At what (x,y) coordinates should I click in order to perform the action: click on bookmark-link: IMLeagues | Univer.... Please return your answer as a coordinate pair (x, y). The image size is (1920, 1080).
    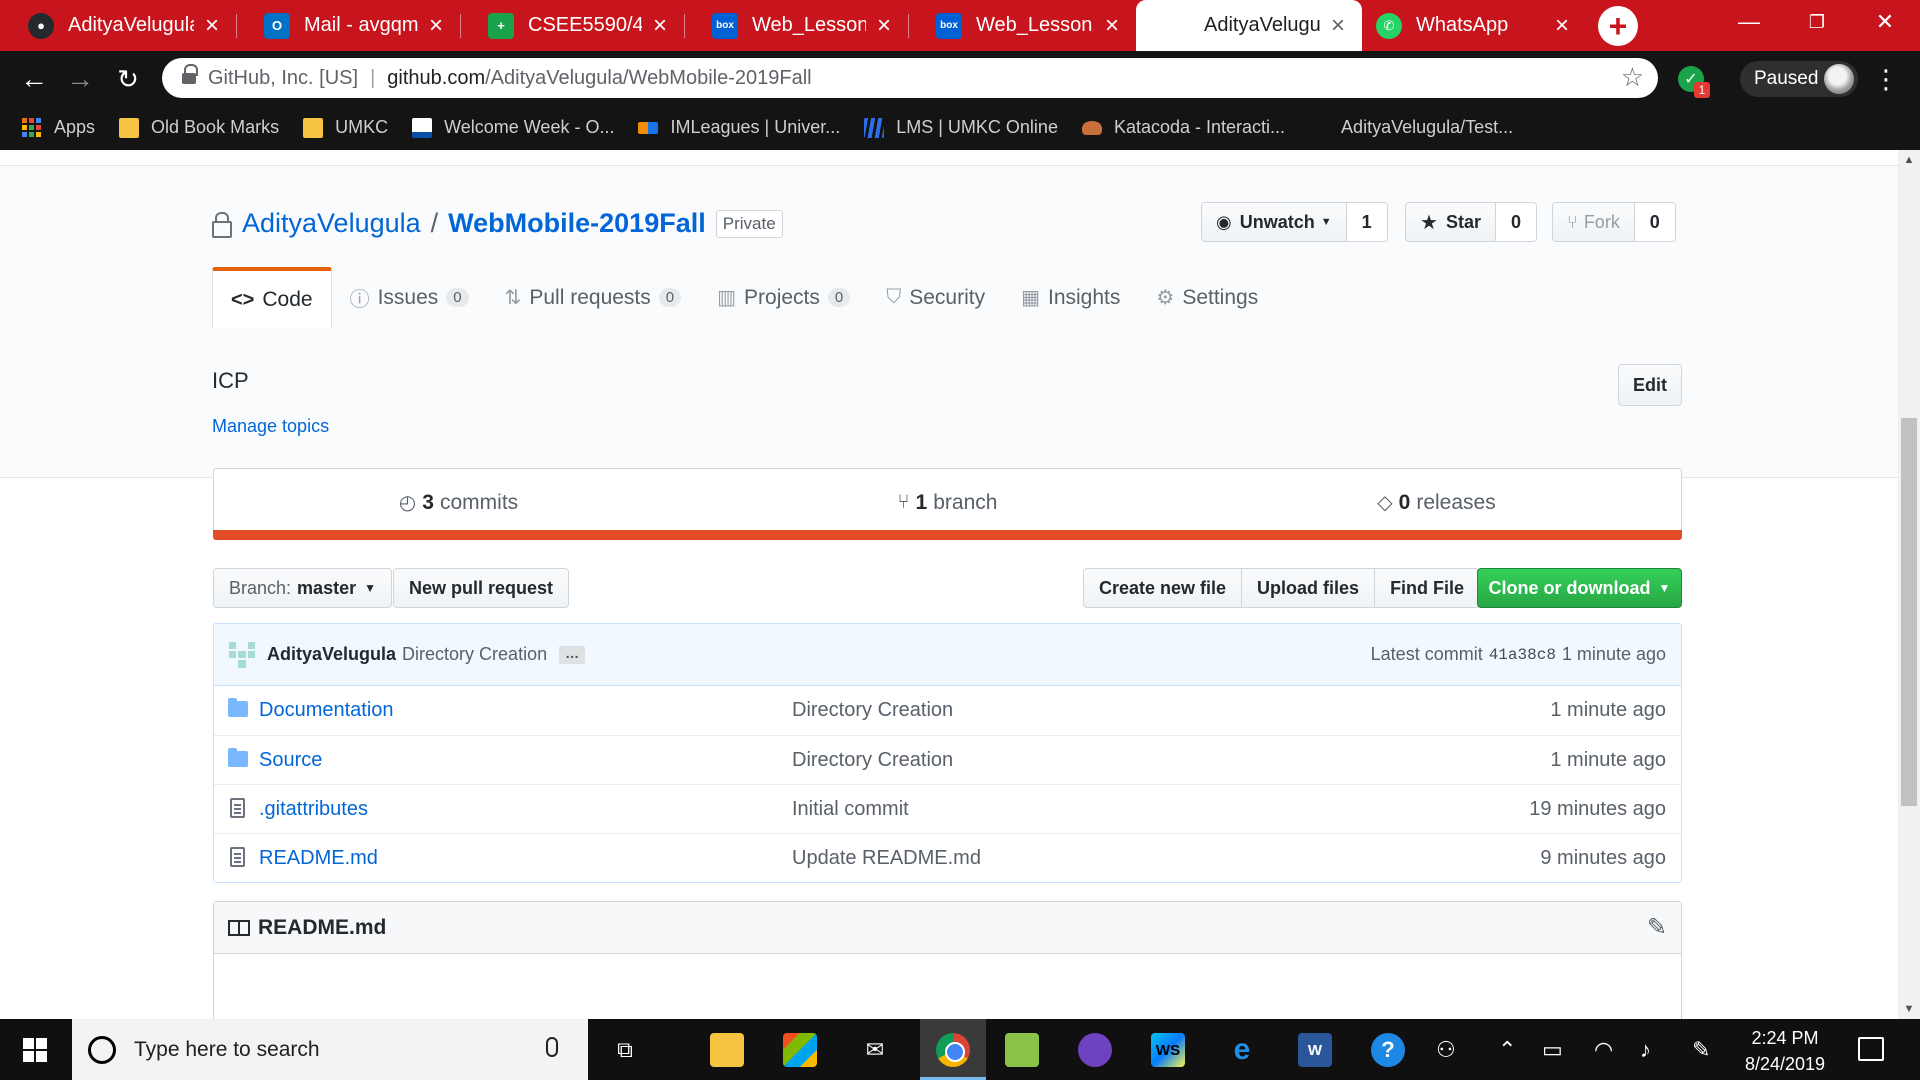
    Looking at the image, I should click on (739, 127).